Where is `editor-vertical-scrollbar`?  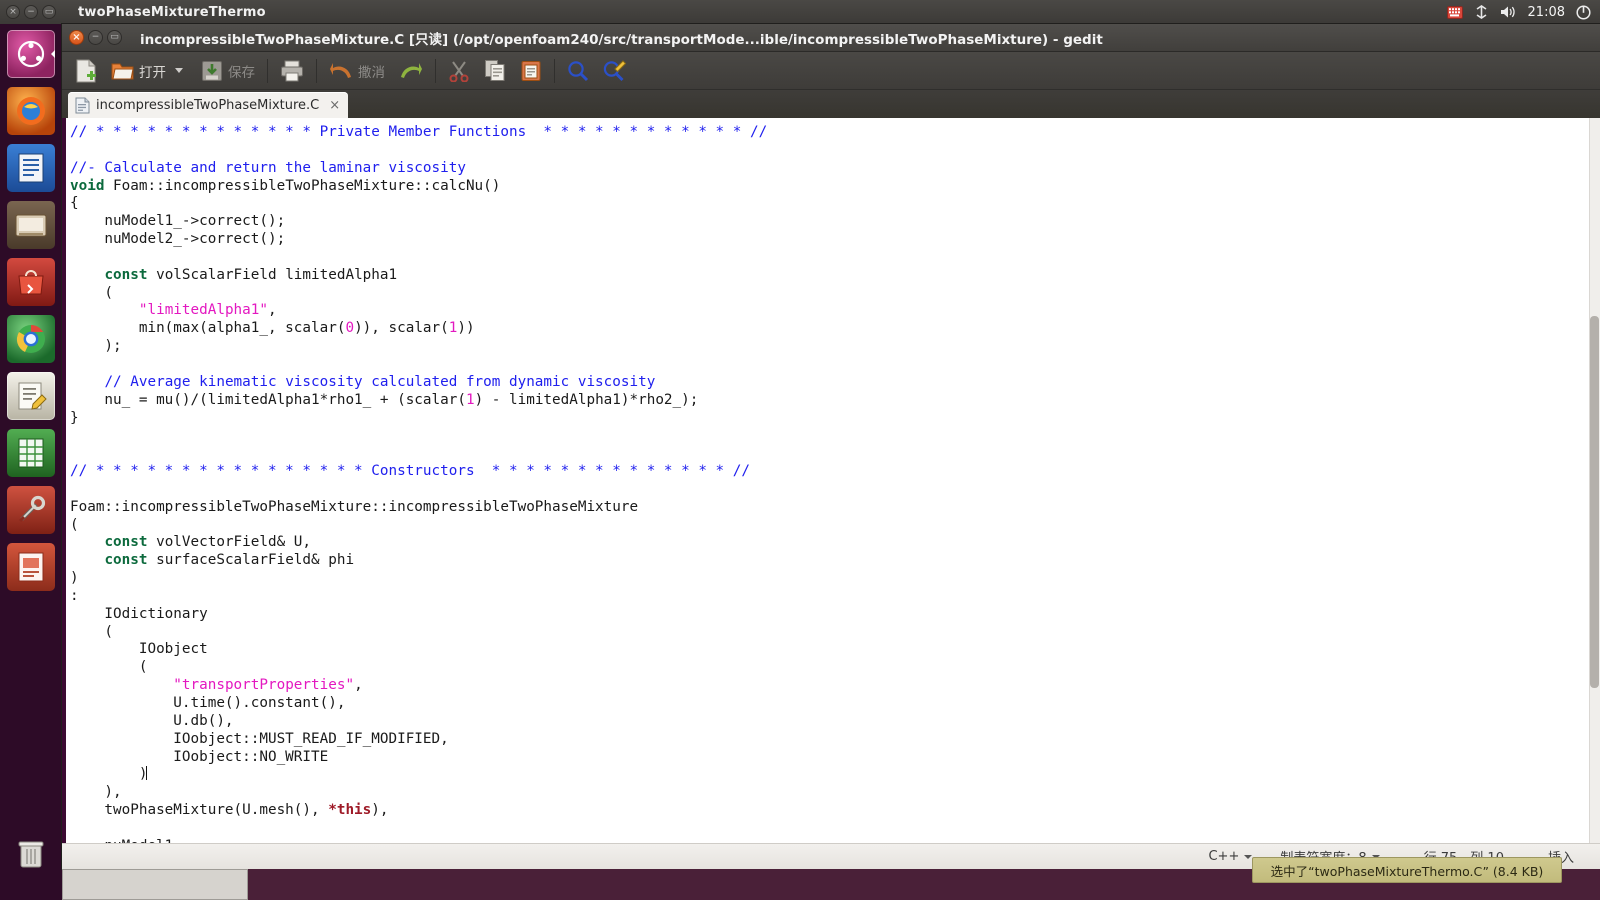 editor-vertical-scrollbar is located at coordinates (1594, 480).